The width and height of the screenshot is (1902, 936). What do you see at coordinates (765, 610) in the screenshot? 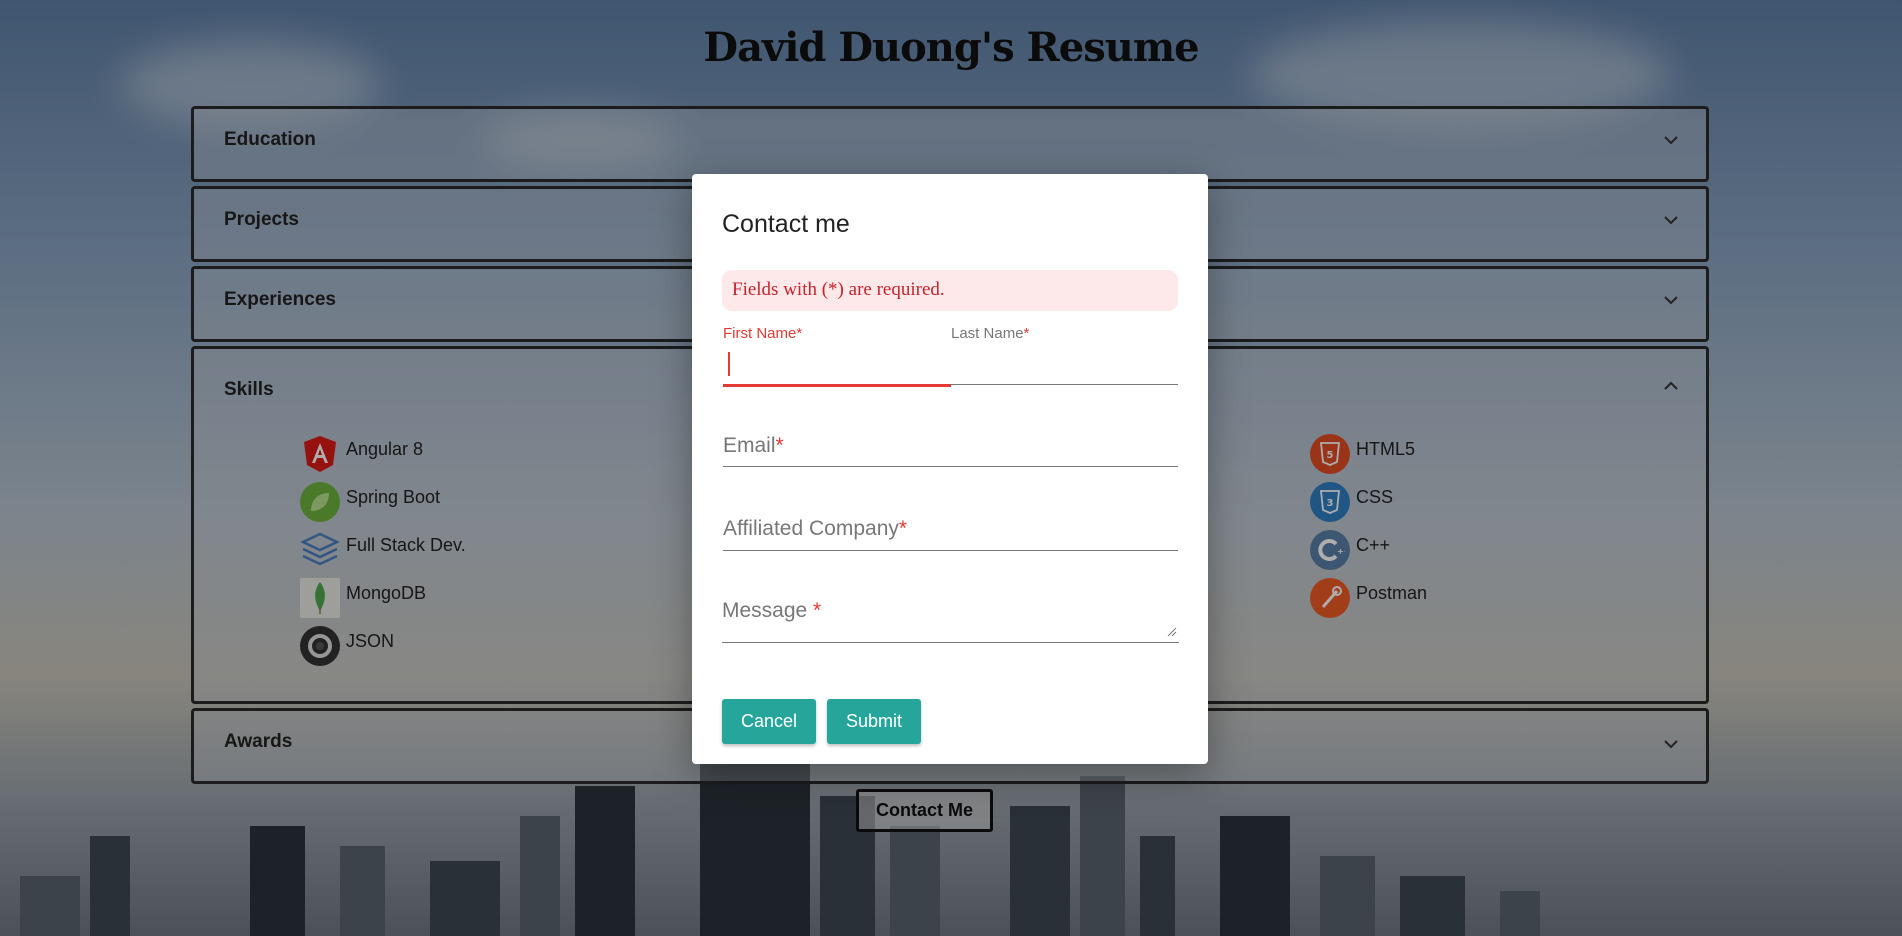
I see `message-placeholder: Message` at bounding box center [765, 610].